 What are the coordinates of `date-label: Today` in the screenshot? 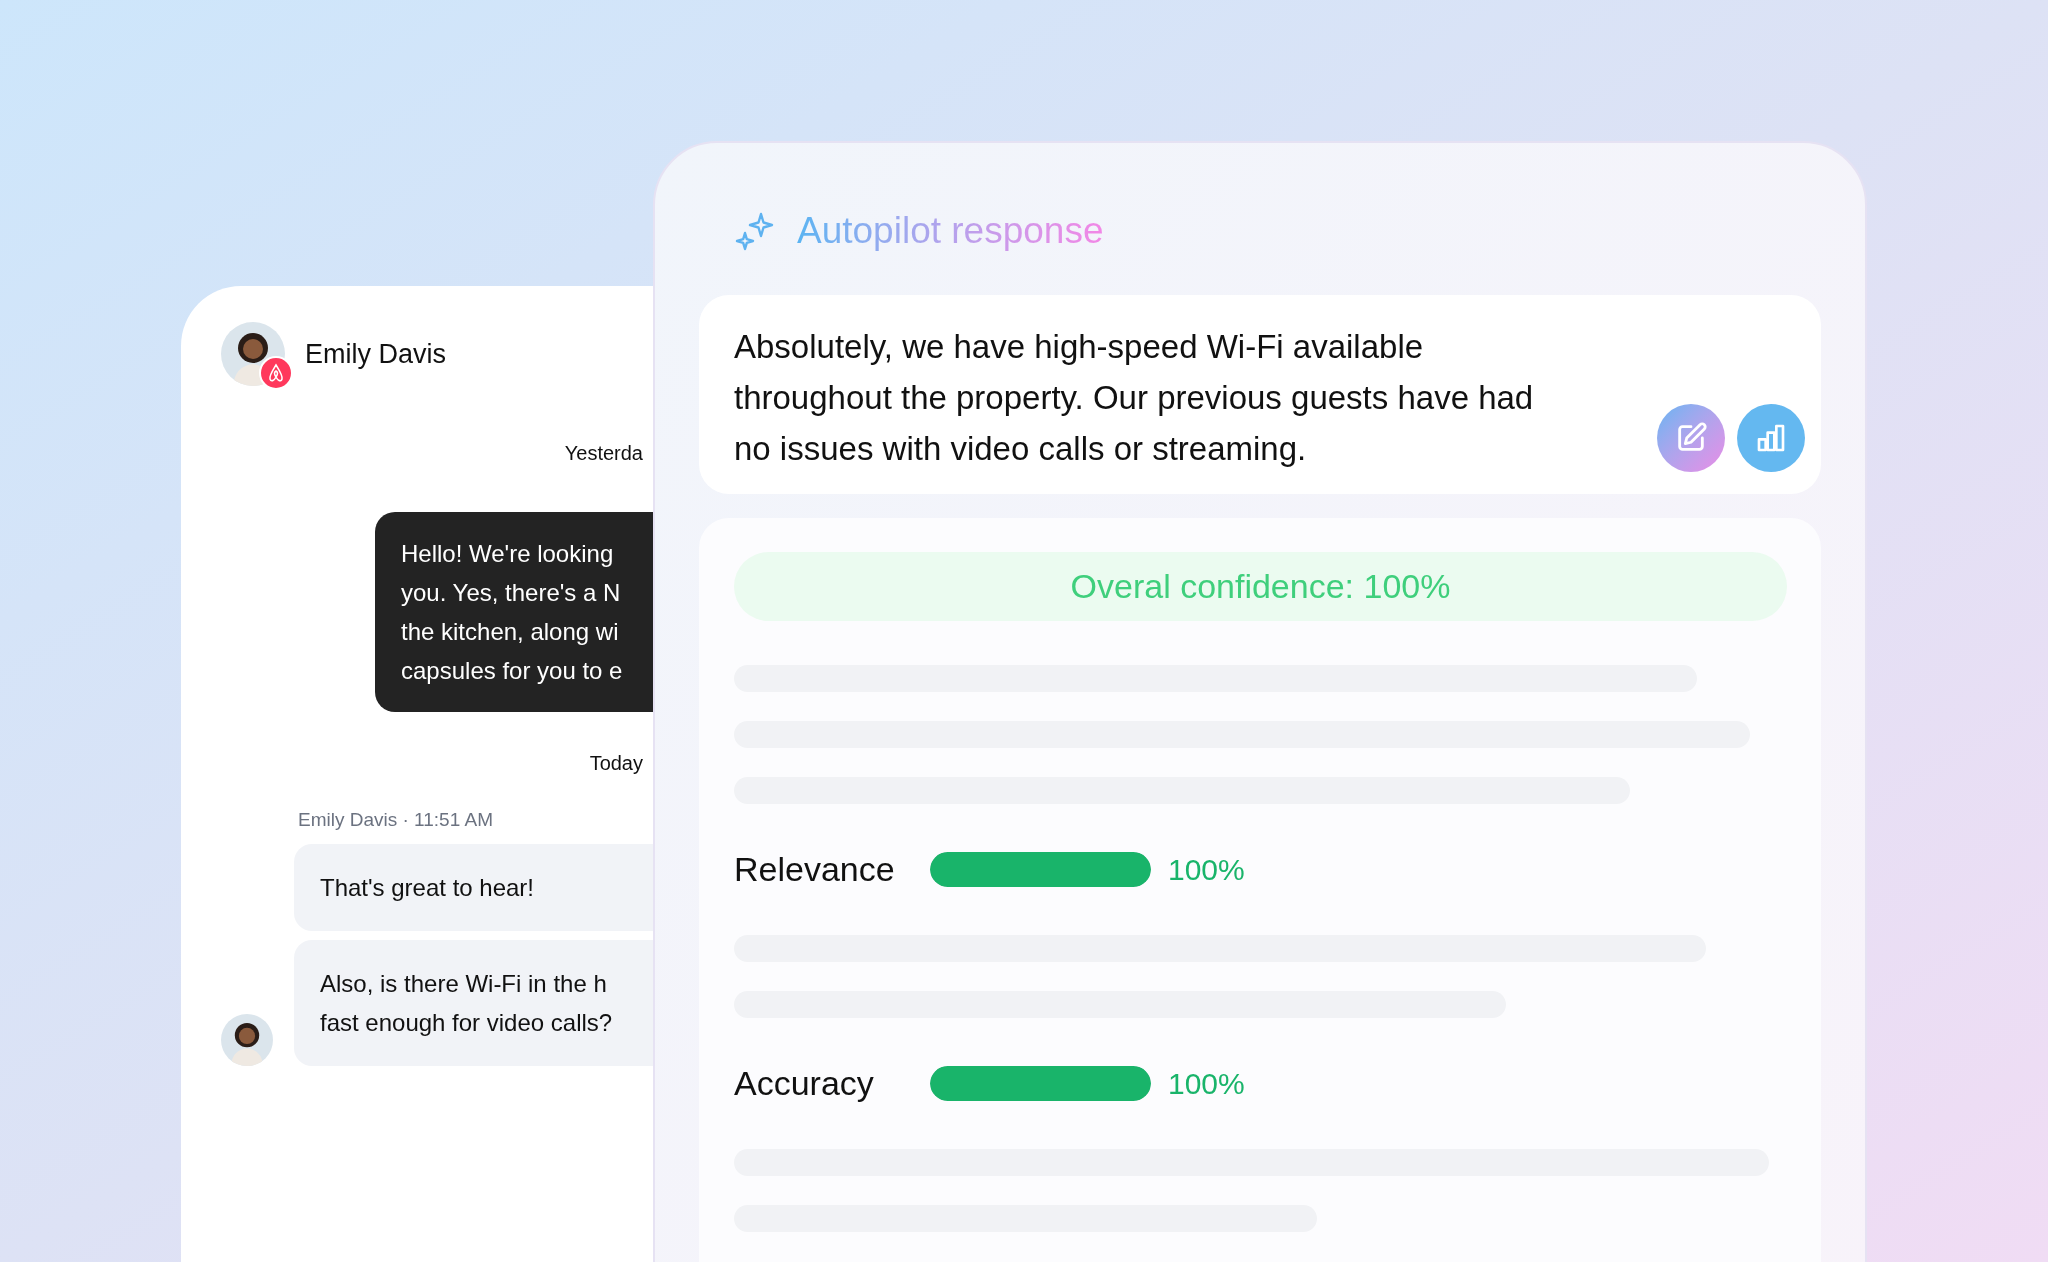 It's located at (616, 763).